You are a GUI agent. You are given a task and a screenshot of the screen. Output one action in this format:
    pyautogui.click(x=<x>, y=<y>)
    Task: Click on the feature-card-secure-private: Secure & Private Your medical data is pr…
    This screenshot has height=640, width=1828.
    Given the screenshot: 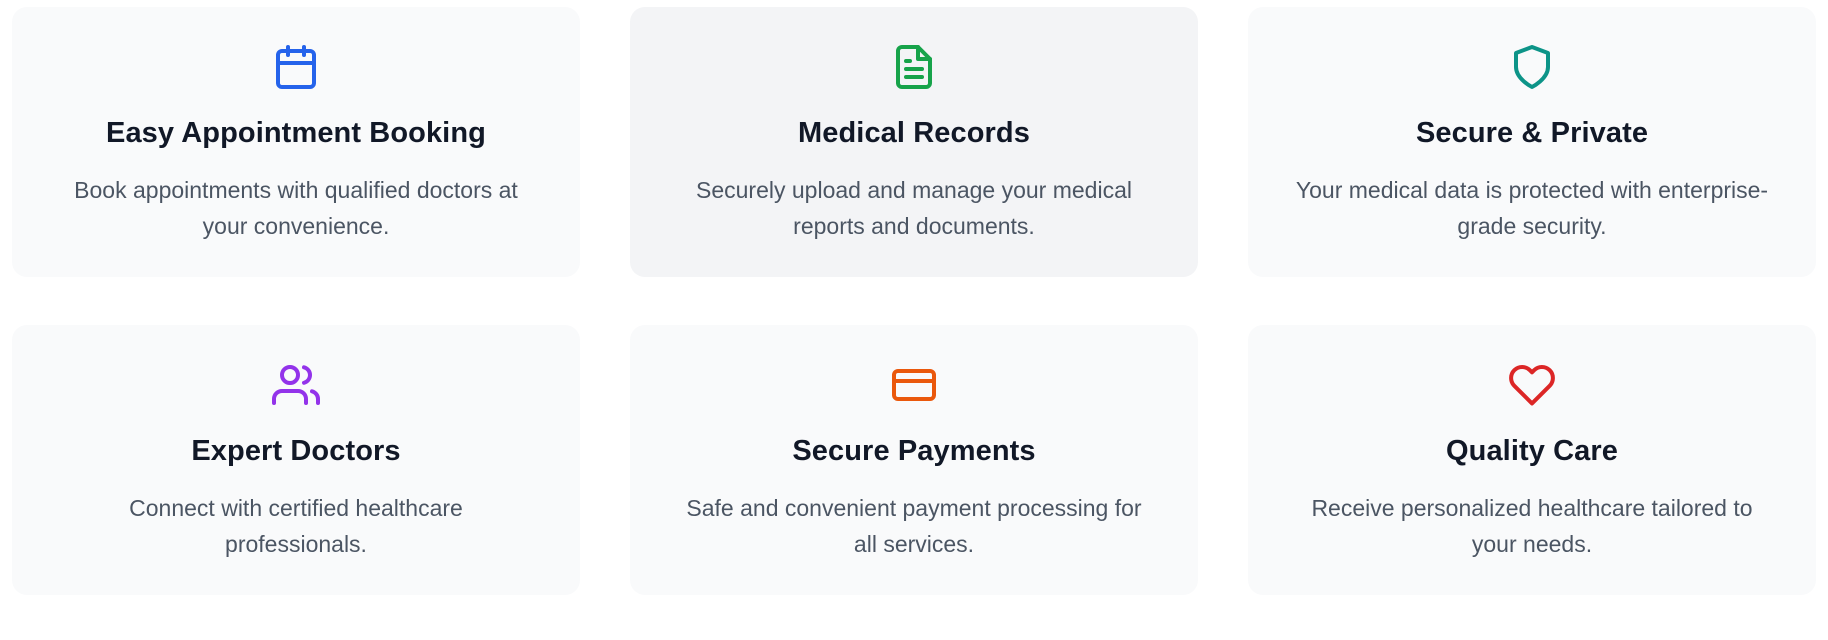 What is the action you would take?
    pyautogui.click(x=1532, y=142)
    